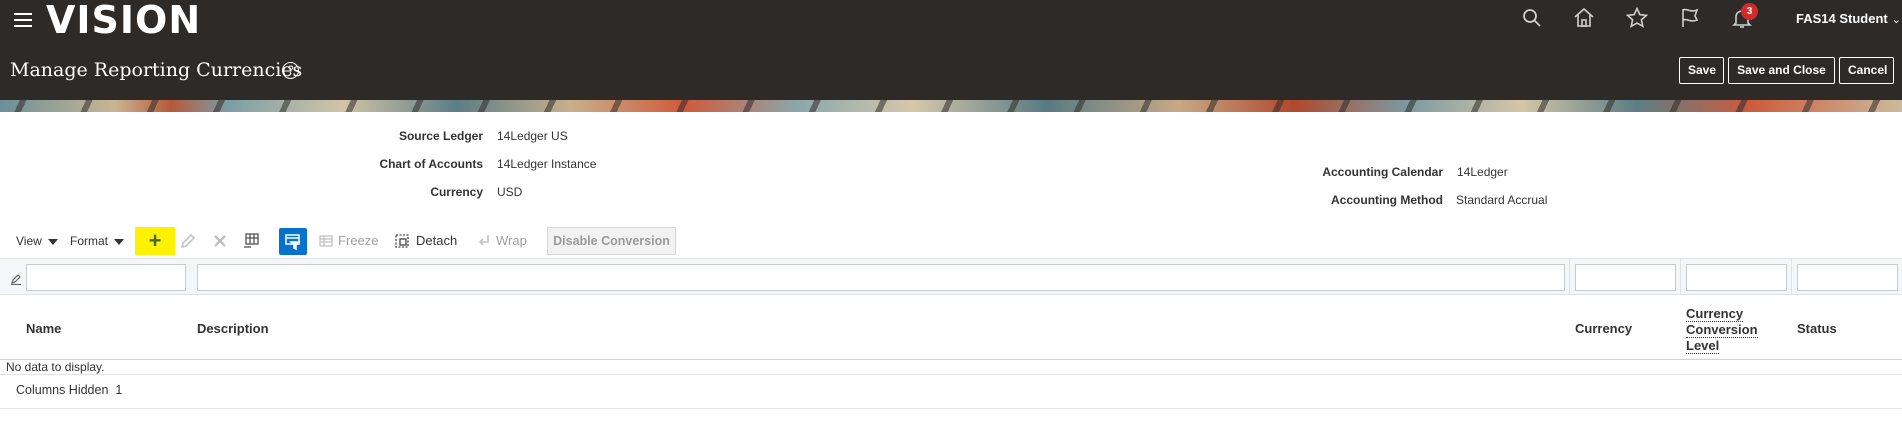 Image resolution: width=1902 pixels, height=429 pixels. Describe the element at coordinates (290, 70) in the screenshot. I see `help-icon: ?` at that location.